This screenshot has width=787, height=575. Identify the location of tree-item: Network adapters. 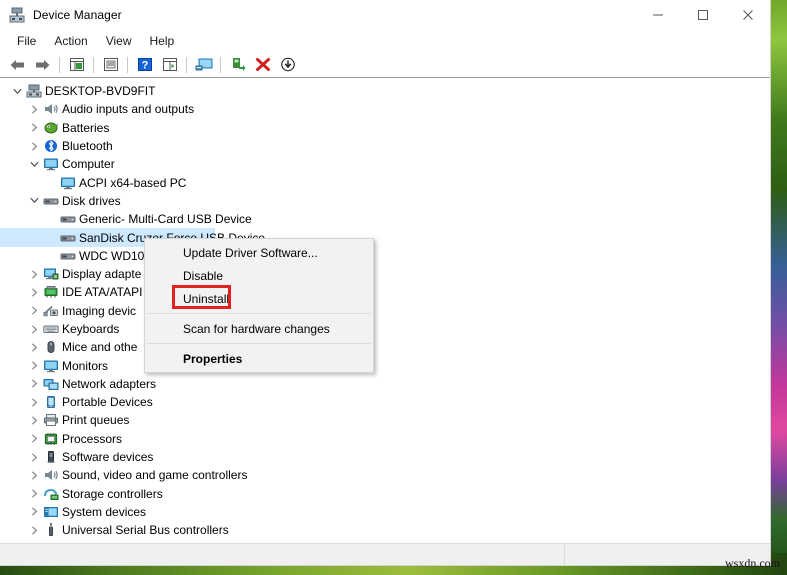
(385, 384).